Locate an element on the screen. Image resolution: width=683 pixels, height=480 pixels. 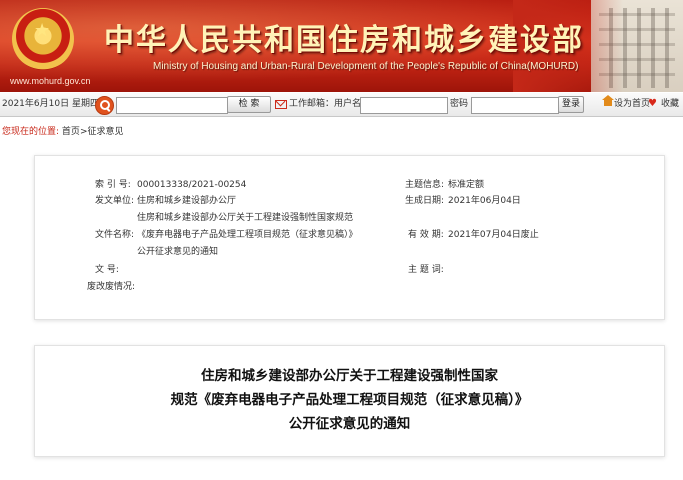
article-title-line2: 规范《废弃电器电子产品处理工程项目规范（征求意见稿）》 is located at coordinates (349, 400).